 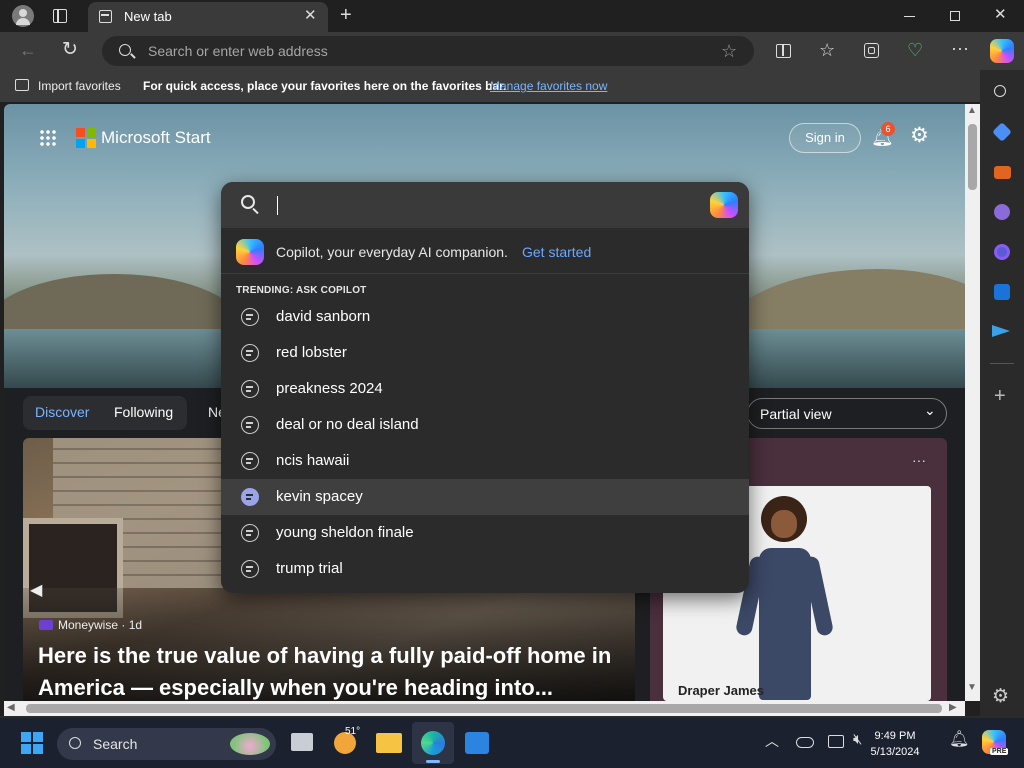 What do you see at coordinates (729, 51) in the screenshot?
I see `favorite-star-icon: ☆` at bounding box center [729, 51].